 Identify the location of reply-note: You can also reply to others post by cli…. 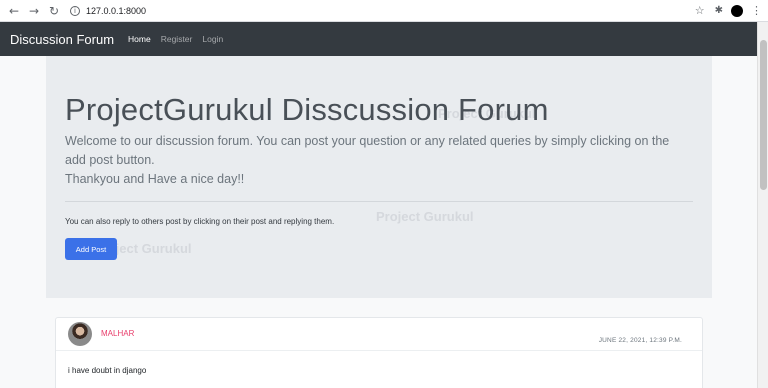
(200, 221).